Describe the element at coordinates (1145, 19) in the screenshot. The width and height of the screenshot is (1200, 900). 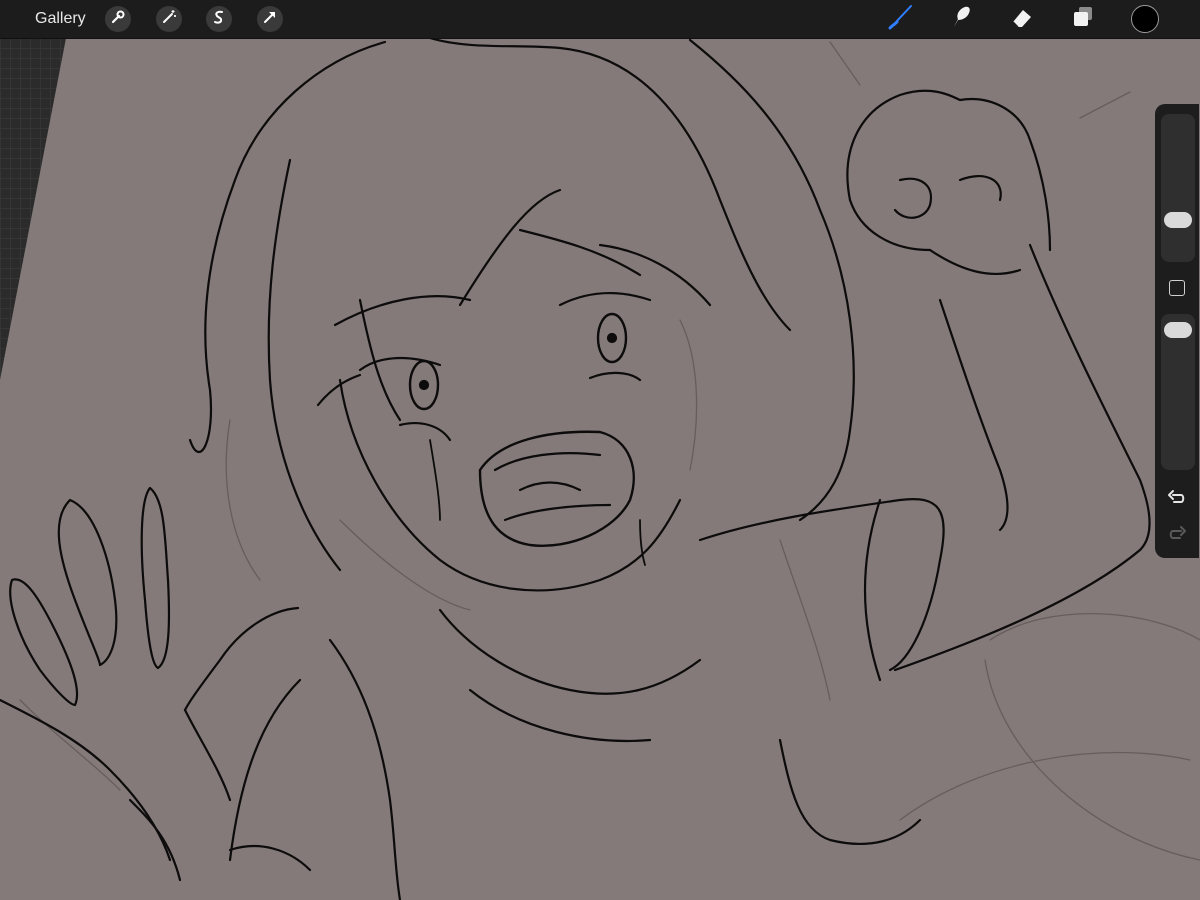
I see `color-picker-button` at that location.